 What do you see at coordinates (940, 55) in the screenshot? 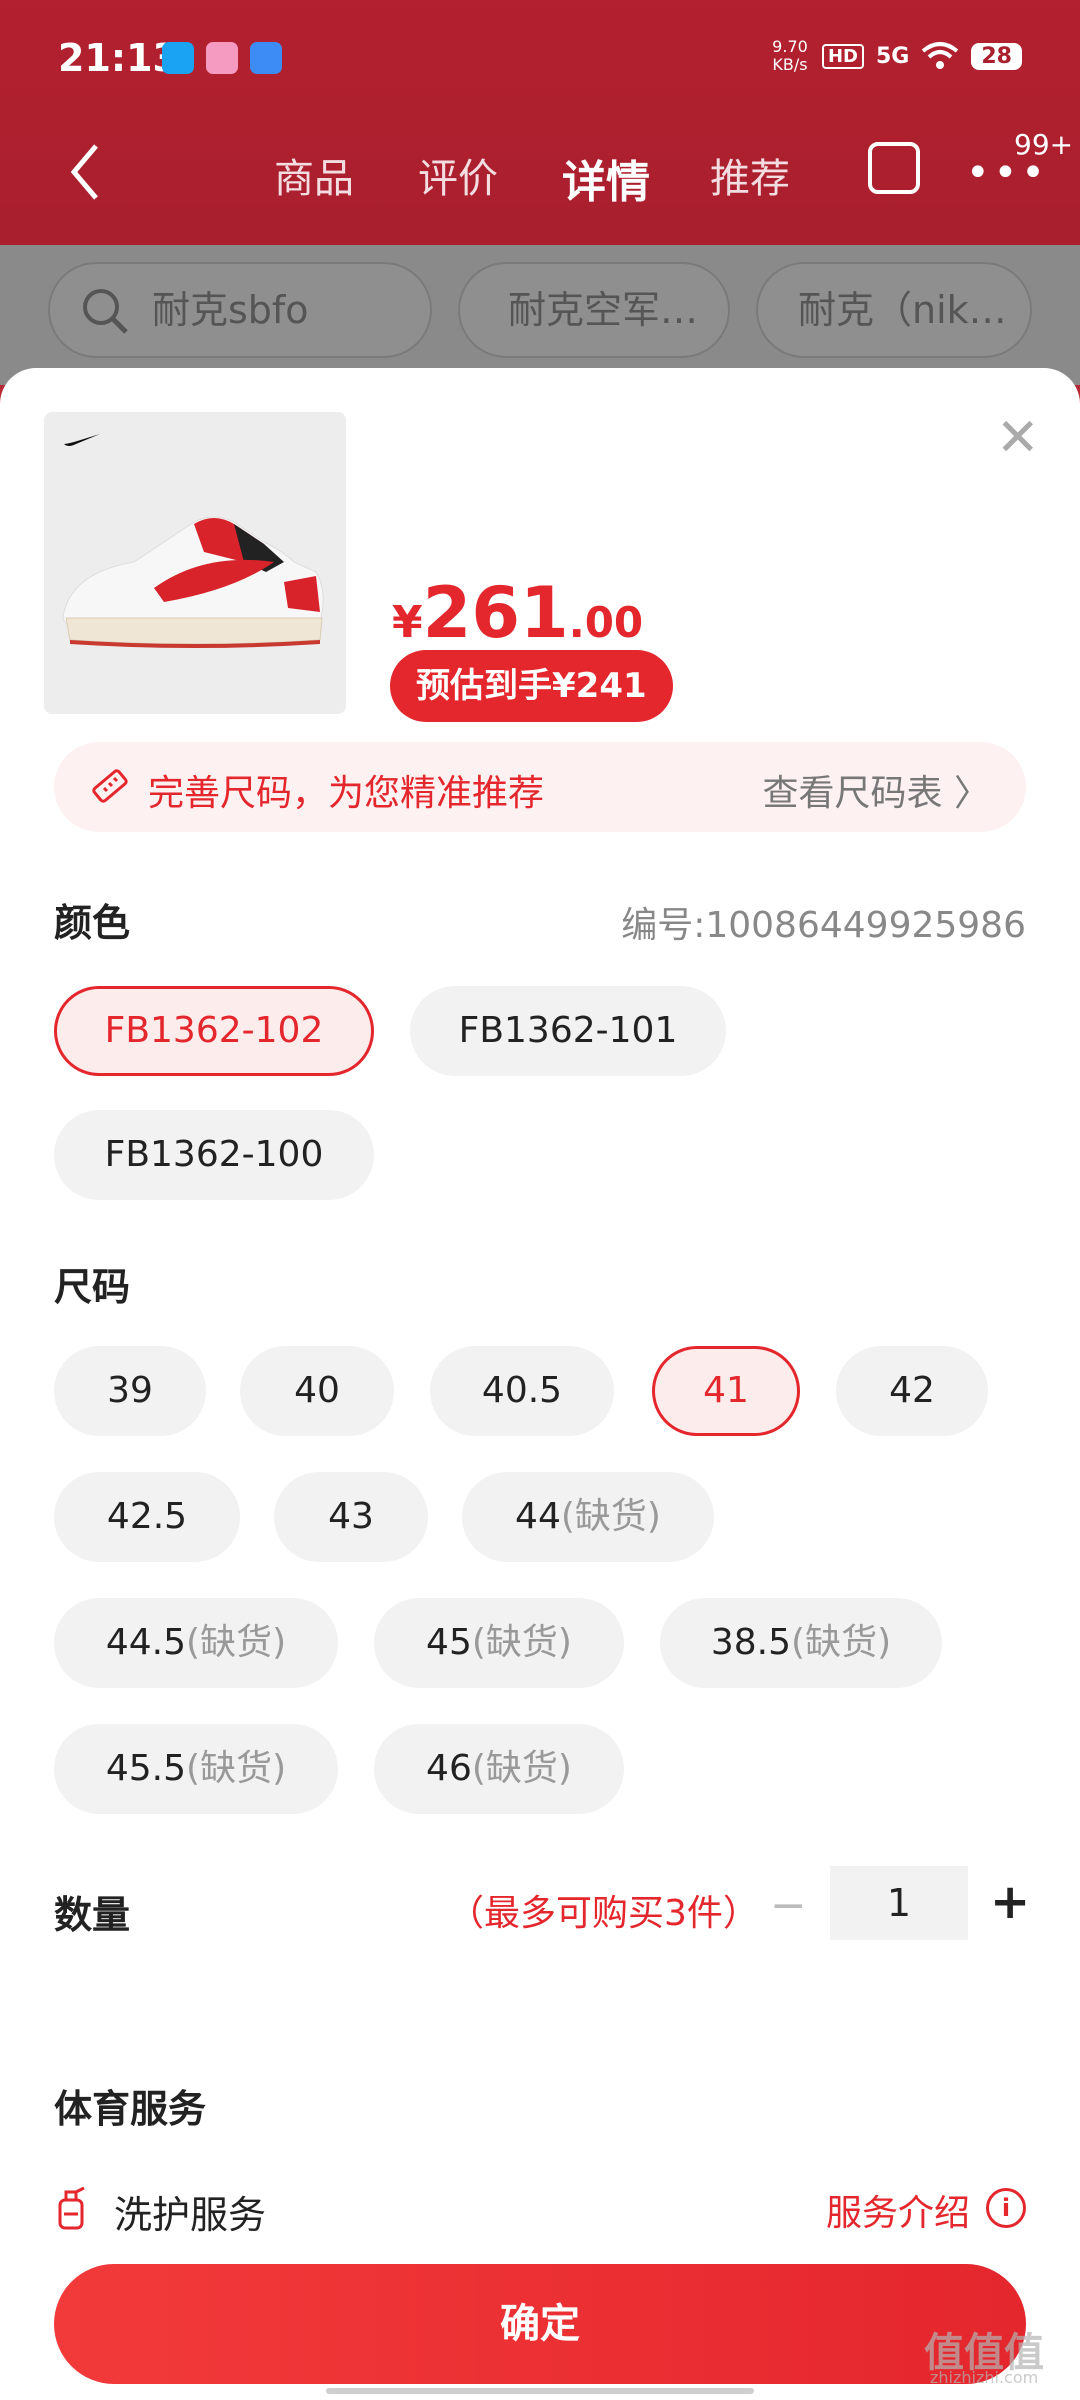
I see `wifi-icon` at bounding box center [940, 55].